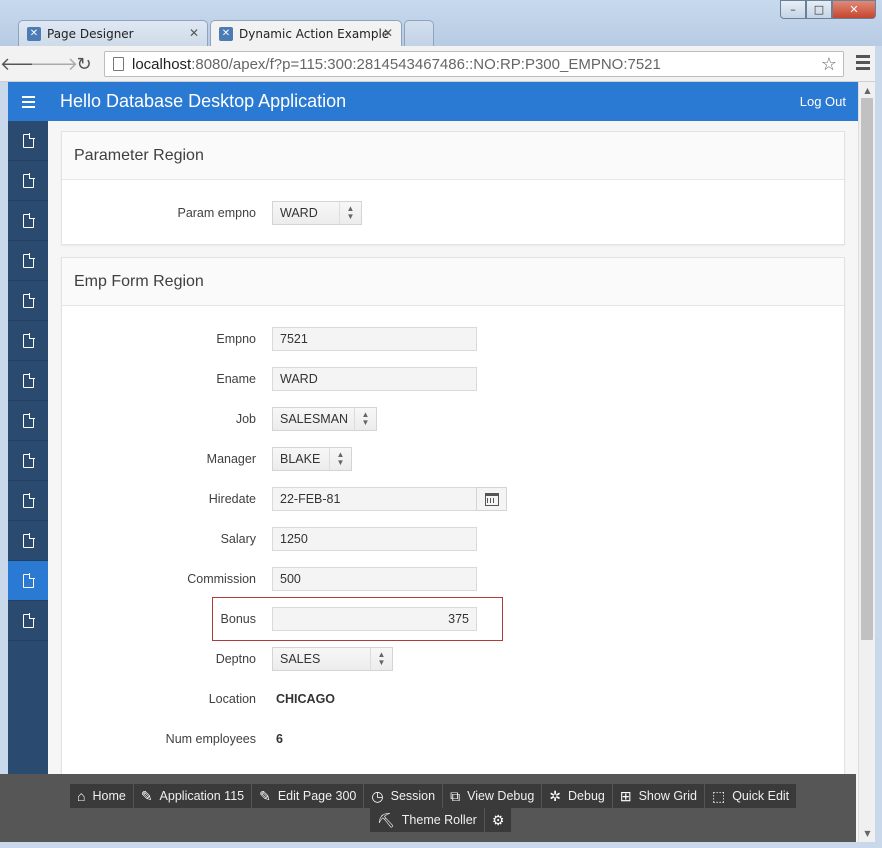 The image size is (882, 848). What do you see at coordinates (54, 64) in the screenshot?
I see `forward-arrow-icon: 🡒` at bounding box center [54, 64].